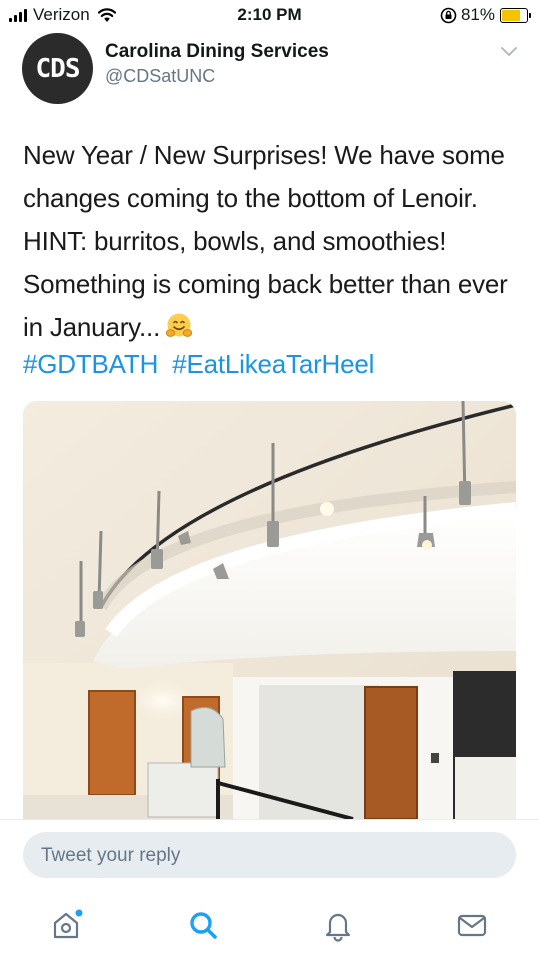 This screenshot has width=539, height=960. What do you see at coordinates (179, 325) in the screenshot?
I see `hugging-face-emoji-icon` at bounding box center [179, 325].